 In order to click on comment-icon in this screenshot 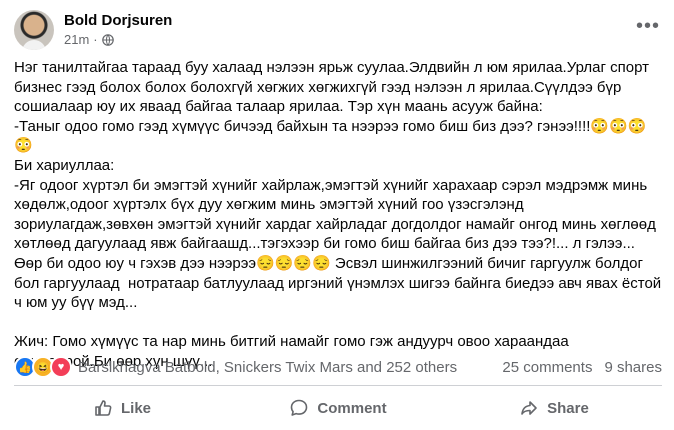, I will do `click(299, 407)`.